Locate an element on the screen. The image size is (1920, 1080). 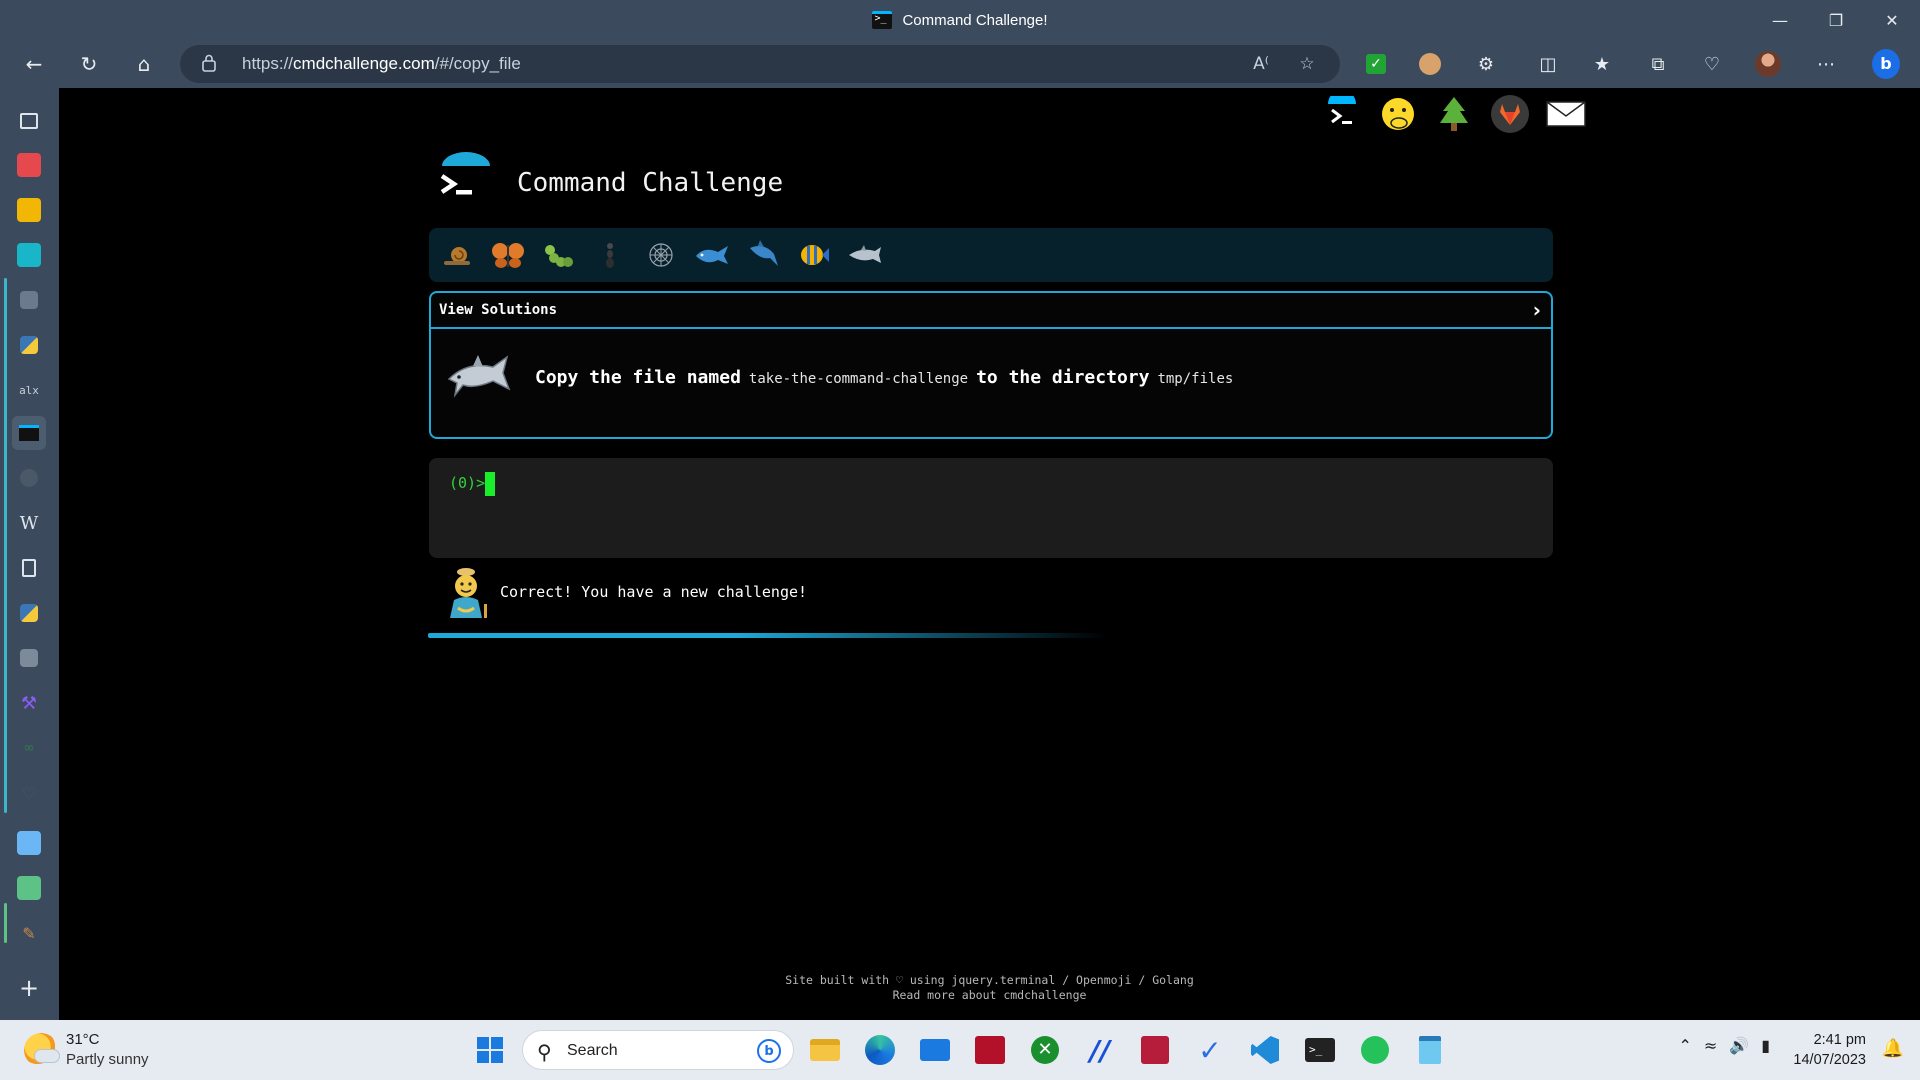
checkmark-extension-icon: ✓ is located at coordinates (1376, 64).